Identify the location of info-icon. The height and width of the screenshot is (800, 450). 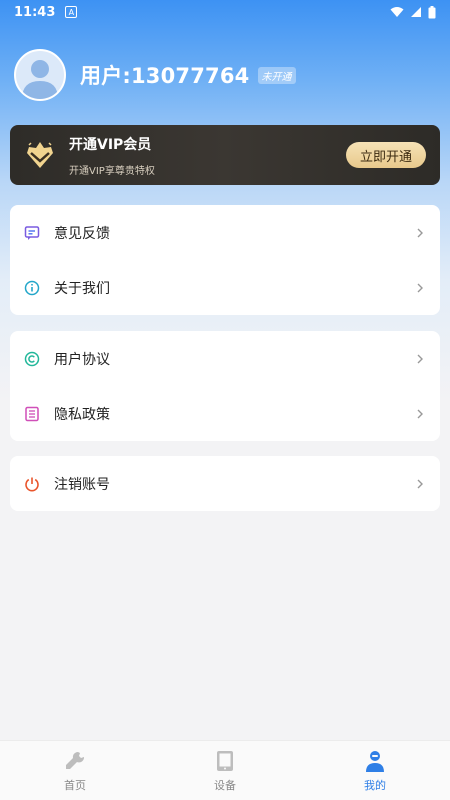
(32, 288).